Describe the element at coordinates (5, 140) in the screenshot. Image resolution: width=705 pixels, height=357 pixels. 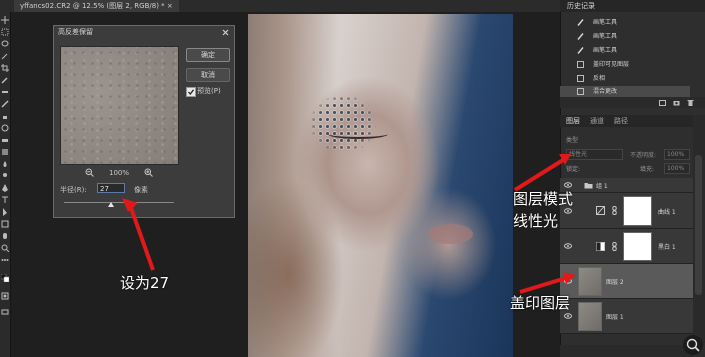
I see `eraser-tool-icon` at that location.